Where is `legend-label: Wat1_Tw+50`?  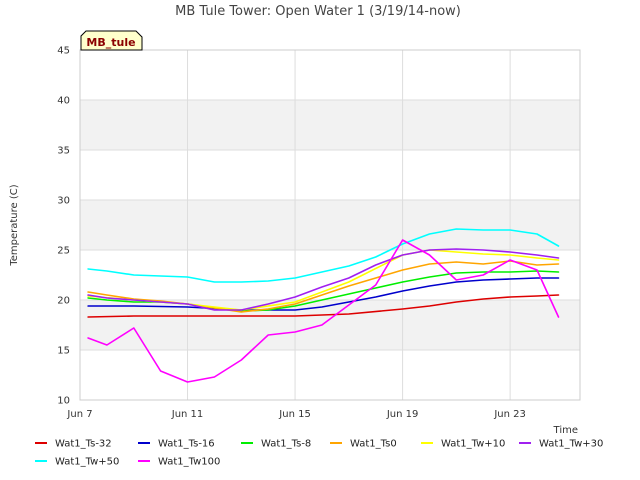
legend-label: Wat1_Tw+50 is located at coordinates (87, 462).